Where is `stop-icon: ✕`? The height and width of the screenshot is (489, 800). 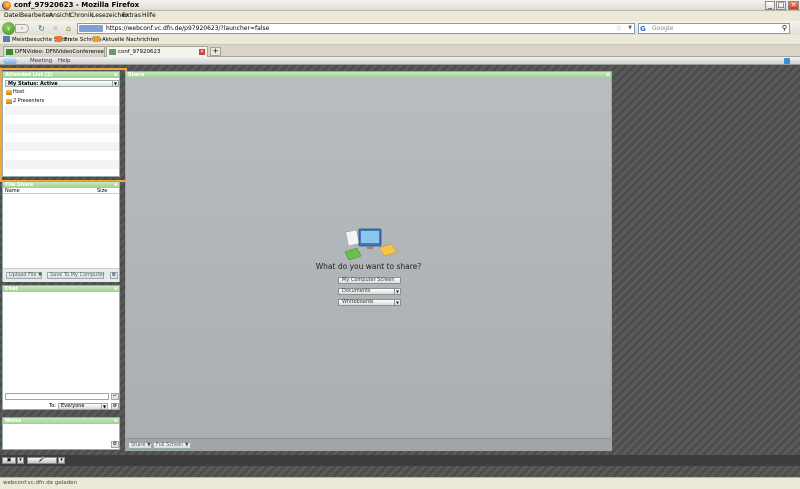
stop-icon: ✕ is located at coordinates (55, 28).